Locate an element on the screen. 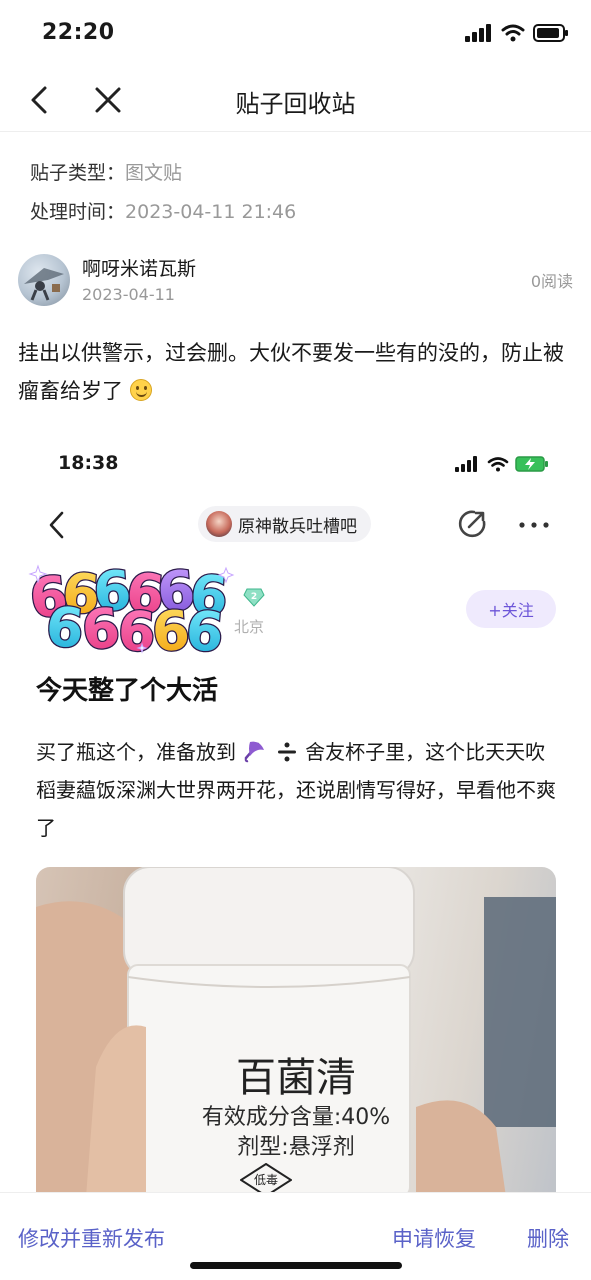 Image resolution: width=591 pixels, height=1280 pixels. embedded-status-icons is located at coordinates (502, 464).